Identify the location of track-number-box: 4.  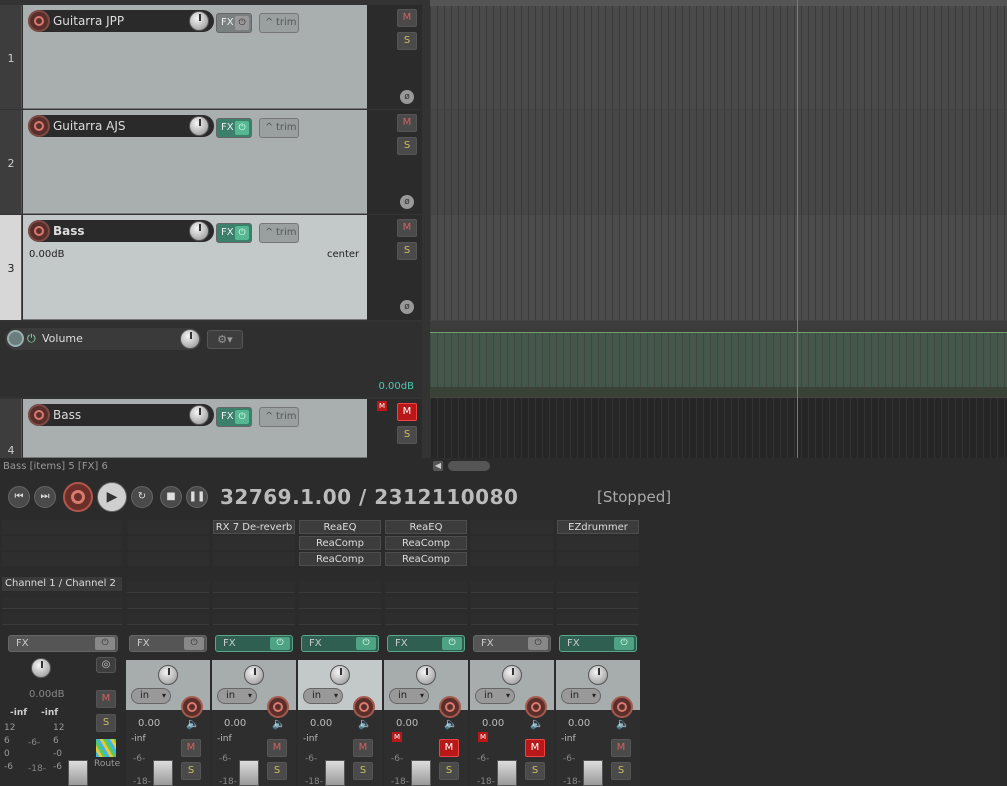
(11, 428).